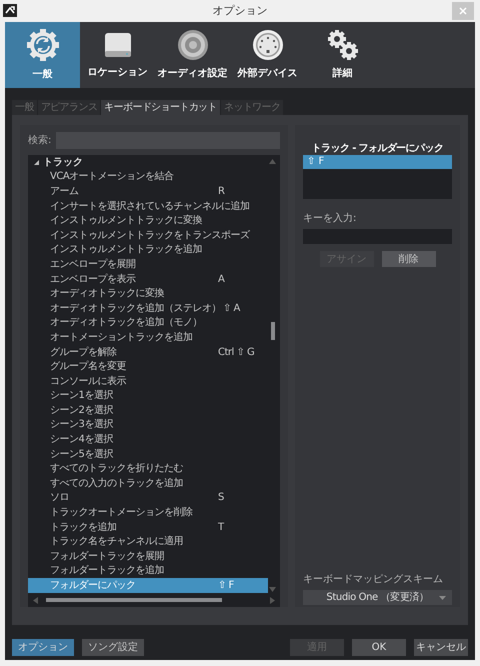 Image resolution: width=480 pixels, height=666 pixels. What do you see at coordinates (126, 250) in the screenshot?
I see `command-name: インストゥルメントトラックを追加` at bounding box center [126, 250].